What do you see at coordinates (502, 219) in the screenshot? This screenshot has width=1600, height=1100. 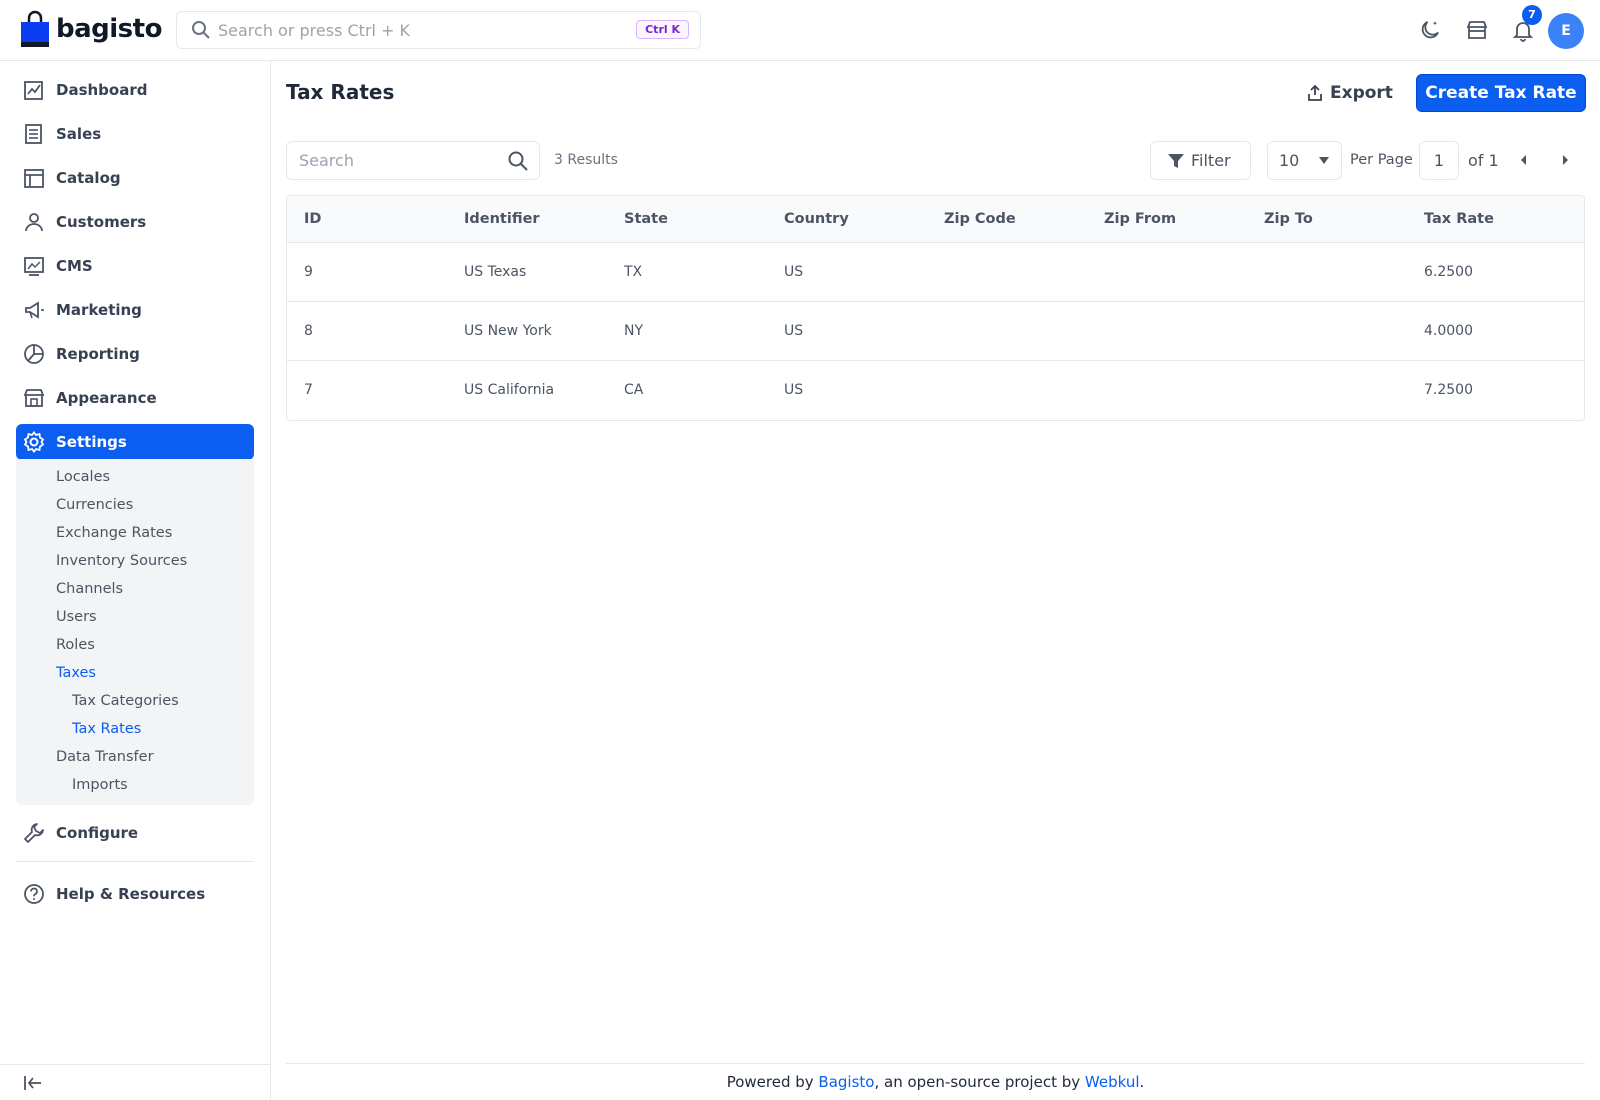 I see `column-header-identifier: Identifier` at bounding box center [502, 219].